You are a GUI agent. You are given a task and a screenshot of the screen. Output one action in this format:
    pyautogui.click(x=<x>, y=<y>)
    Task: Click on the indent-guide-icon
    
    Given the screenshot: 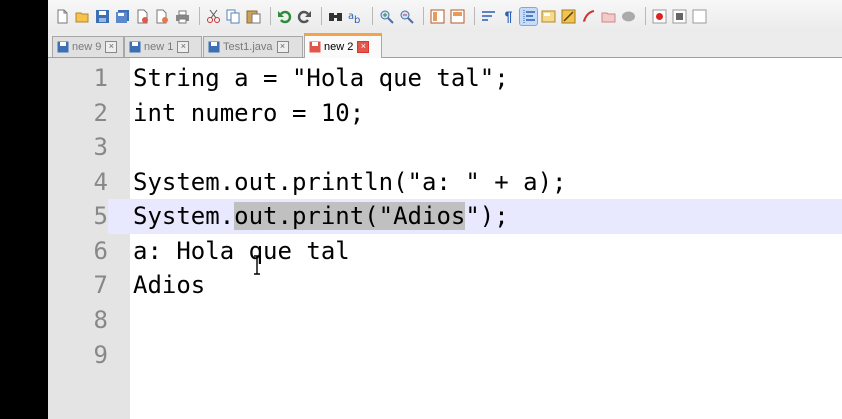 What is the action you would take?
    pyautogui.click(x=528, y=16)
    